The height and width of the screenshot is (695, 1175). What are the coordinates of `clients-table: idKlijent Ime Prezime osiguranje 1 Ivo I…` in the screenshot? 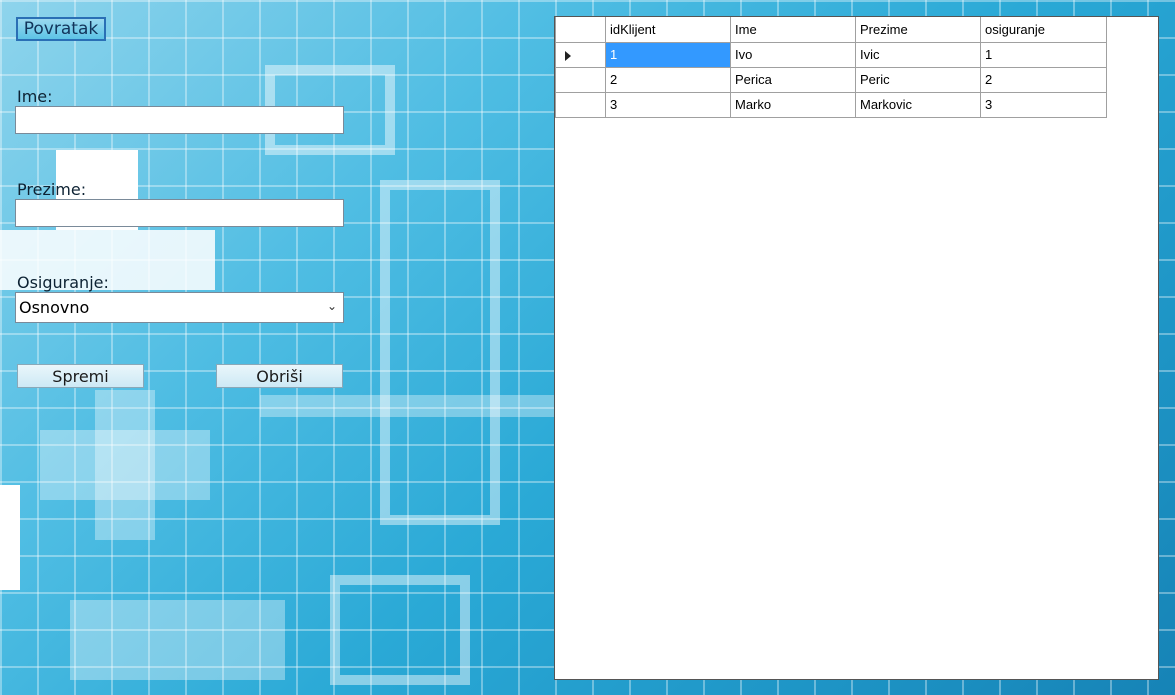 It's located at (831, 67).